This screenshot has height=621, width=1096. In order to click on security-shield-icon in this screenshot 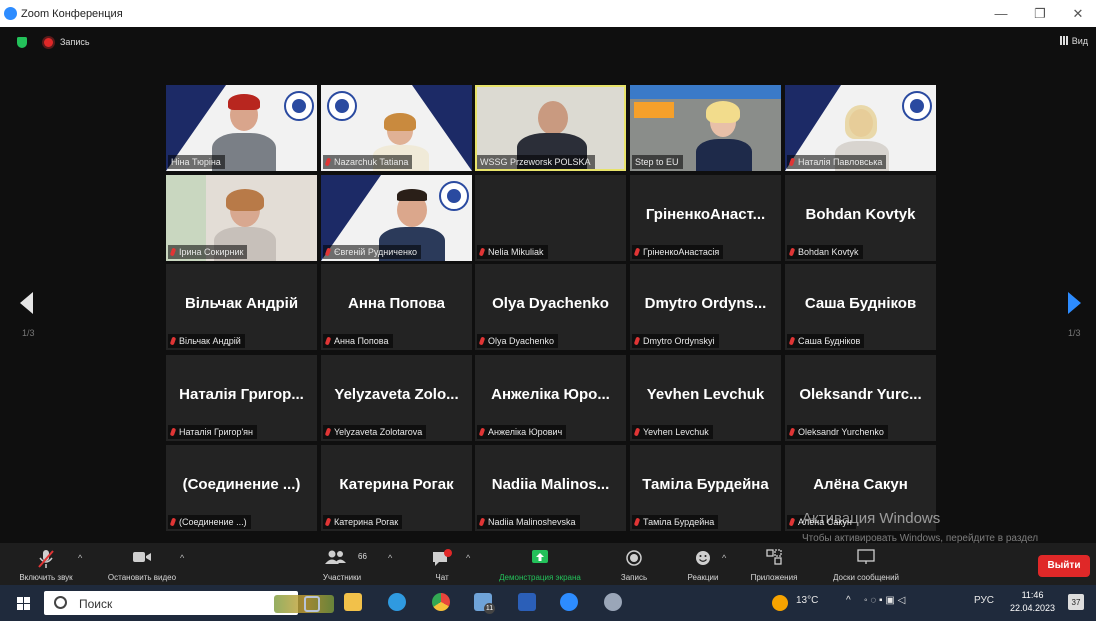, I will do `click(22, 42)`.